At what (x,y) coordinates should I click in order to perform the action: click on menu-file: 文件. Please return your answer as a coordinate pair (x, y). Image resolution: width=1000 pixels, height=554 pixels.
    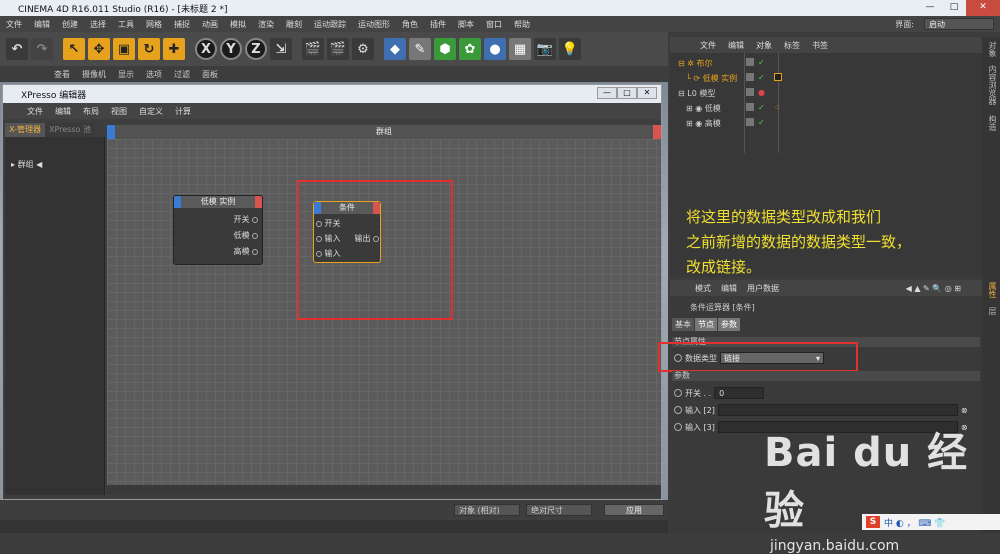
    Looking at the image, I should click on (14, 24).